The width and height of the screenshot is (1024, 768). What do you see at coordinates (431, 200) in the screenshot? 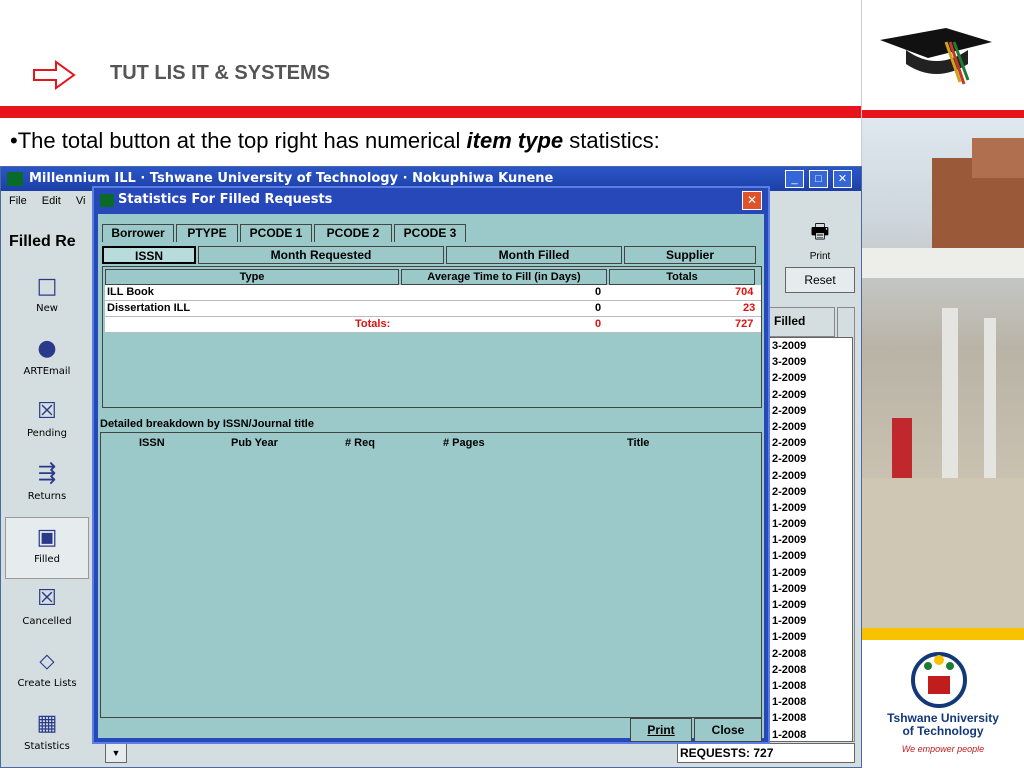
I see `dialog-title: Statistics For Filled Requests` at bounding box center [431, 200].